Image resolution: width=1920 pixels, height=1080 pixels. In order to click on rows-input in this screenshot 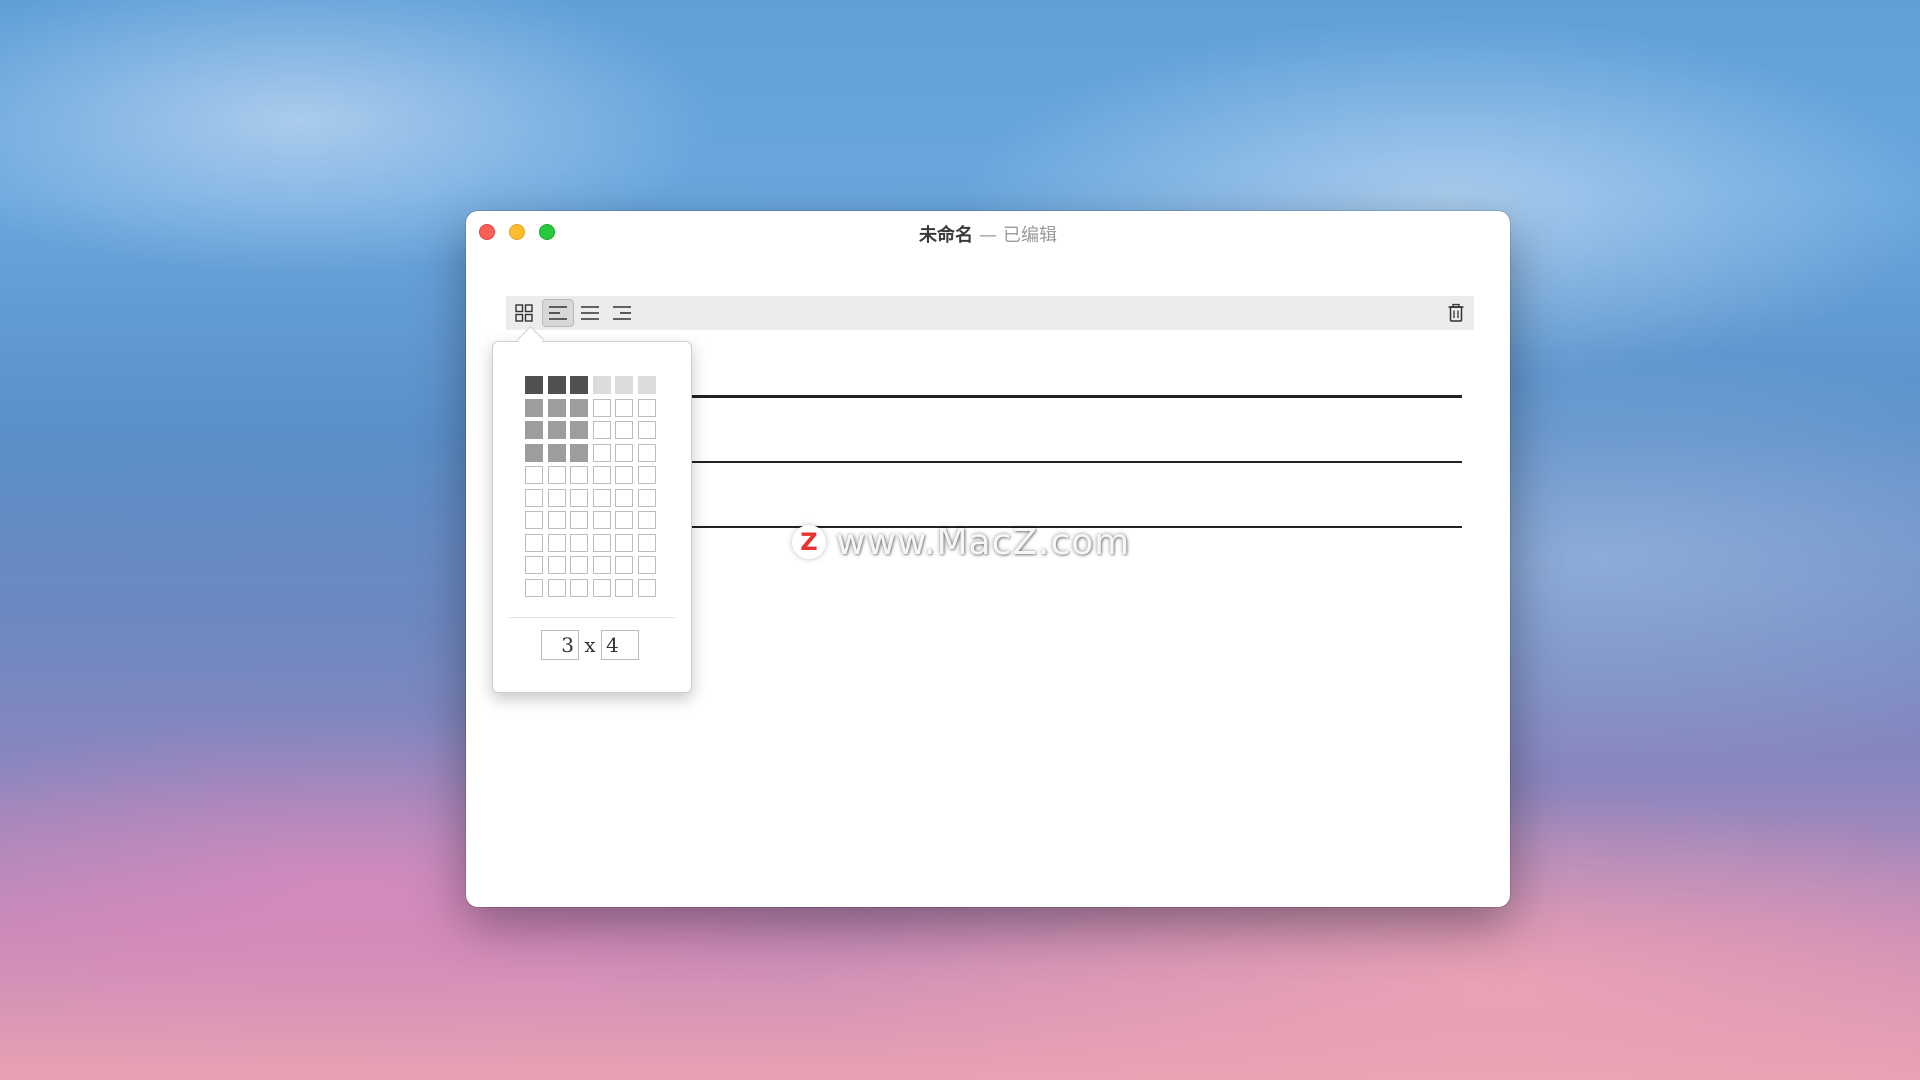, I will do `click(560, 645)`.